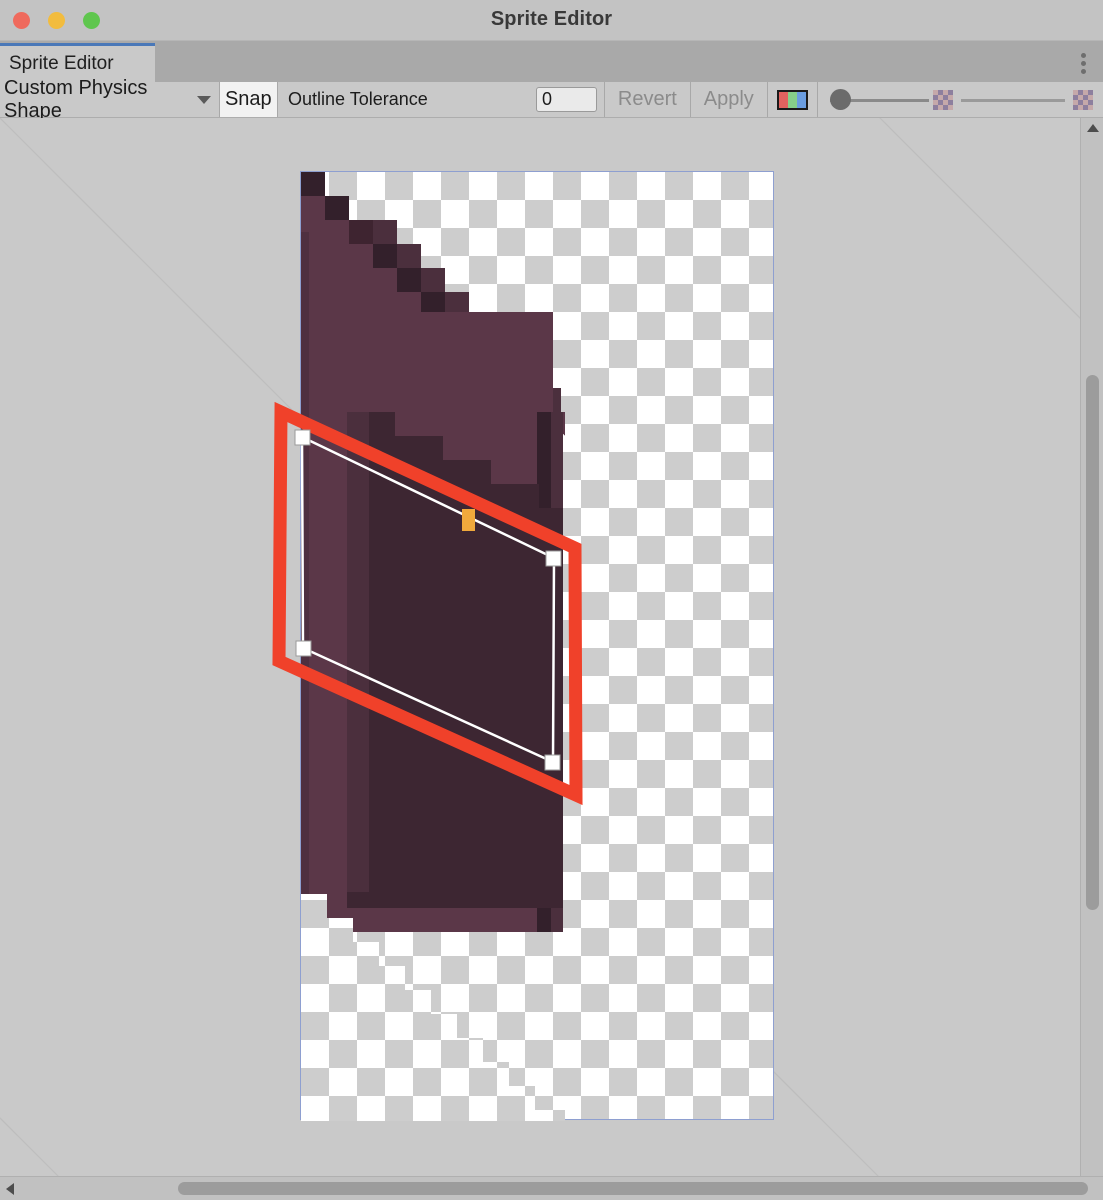 Image resolution: width=1103 pixels, height=1200 pixels. What do you see at coordinates (10, 1189) in the screenshot?
I see `triangle-left-icon` at bounding box center [10, 1189].